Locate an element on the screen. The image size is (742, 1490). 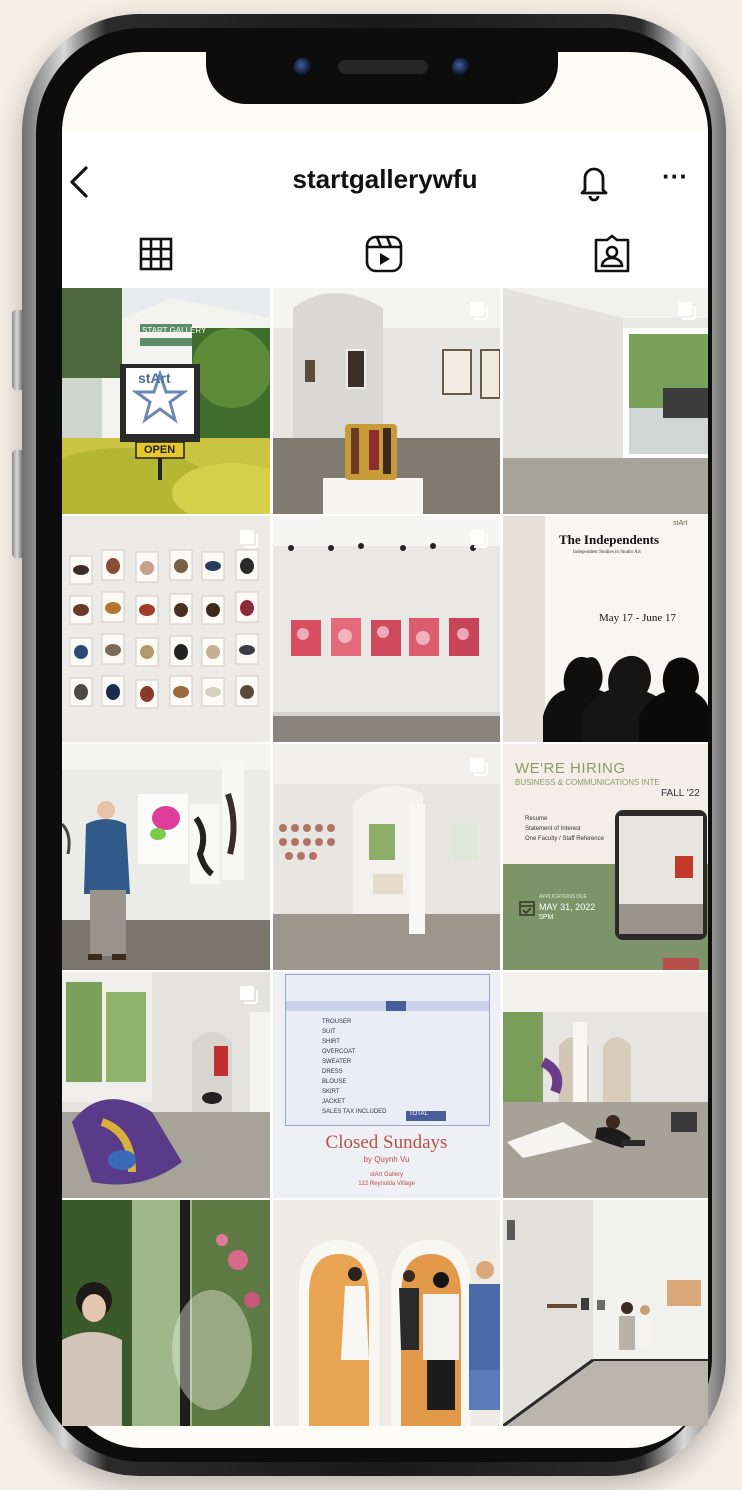
poster-logo: stArt is located at coordinates (680, 523).